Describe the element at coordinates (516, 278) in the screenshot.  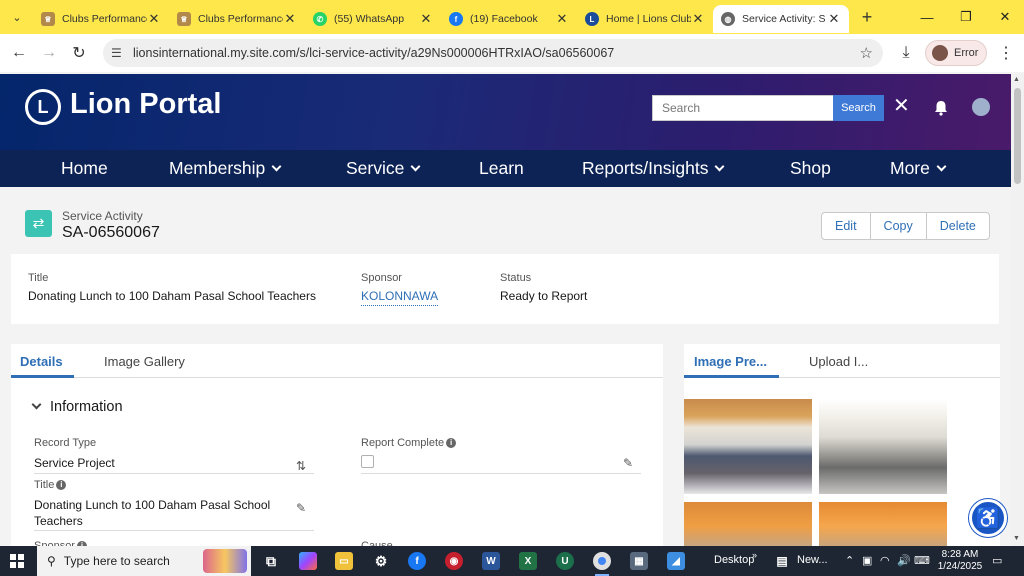
I see `field-label: Status` at that location.